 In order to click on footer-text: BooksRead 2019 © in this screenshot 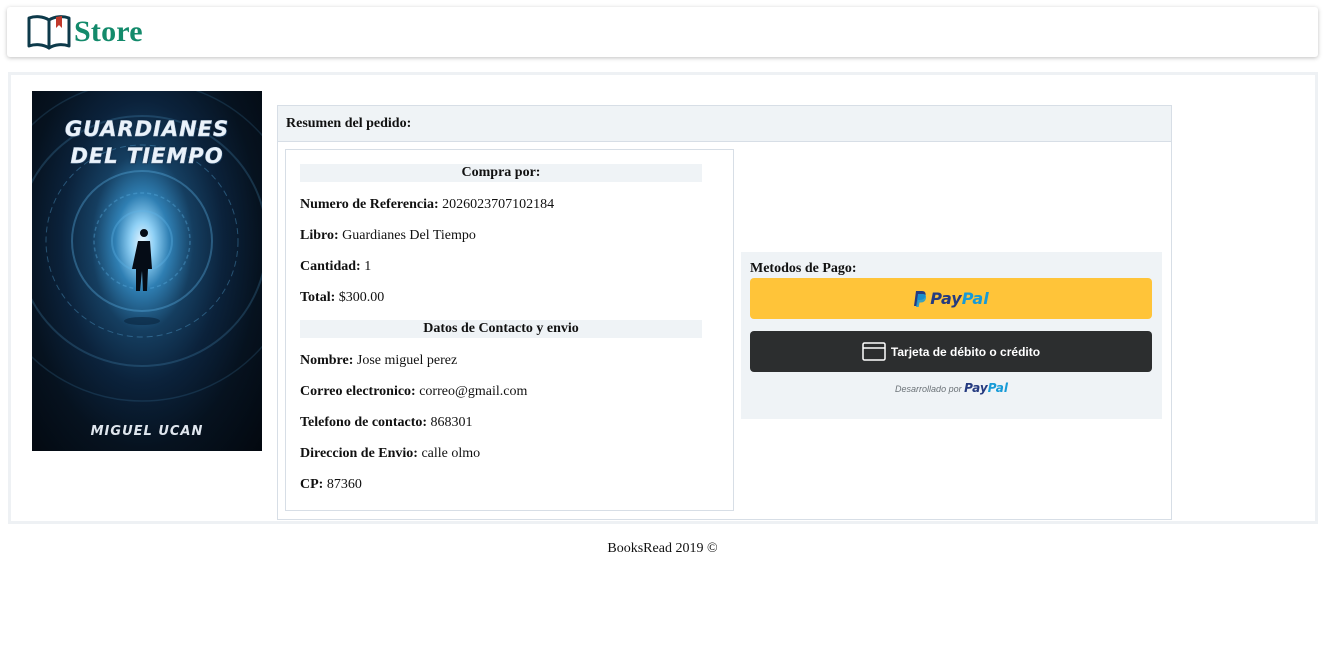, I will do `click(662, 548)`.